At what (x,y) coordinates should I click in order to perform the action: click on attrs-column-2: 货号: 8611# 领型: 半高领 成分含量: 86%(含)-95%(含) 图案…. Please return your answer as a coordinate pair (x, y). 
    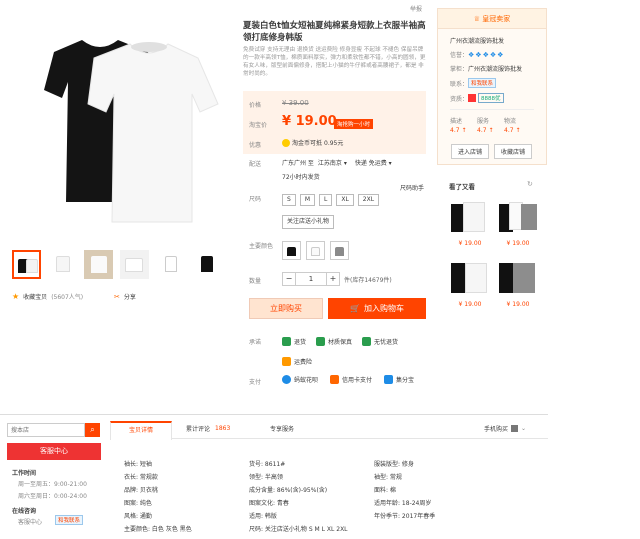
    Looking at the image, I should click on (298, 497).